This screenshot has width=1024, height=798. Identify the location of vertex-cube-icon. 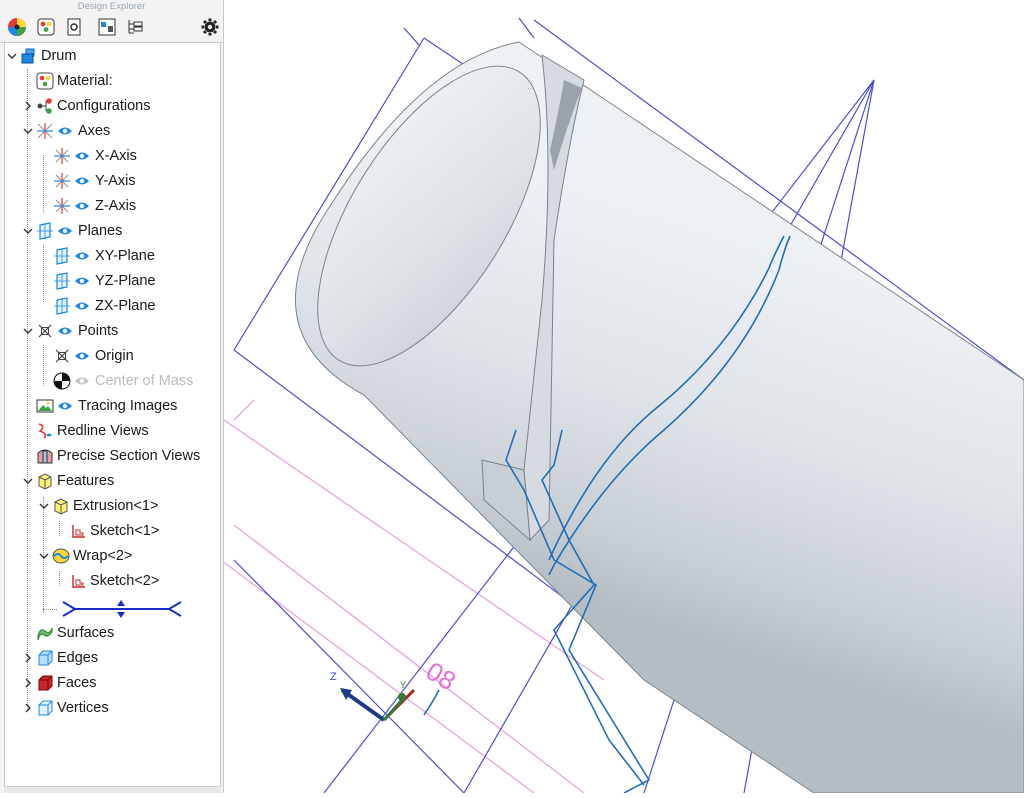
(45, 708).